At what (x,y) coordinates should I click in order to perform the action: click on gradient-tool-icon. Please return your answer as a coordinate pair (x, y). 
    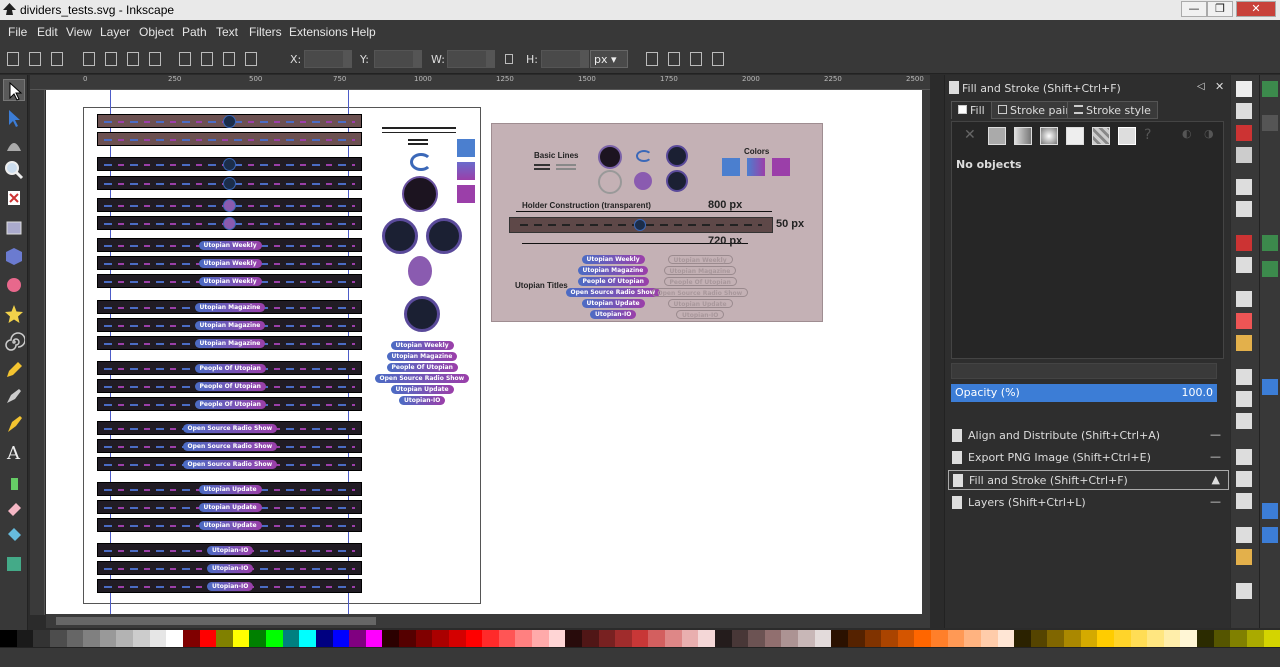
    Looking at the image, I should click on (14, 564).